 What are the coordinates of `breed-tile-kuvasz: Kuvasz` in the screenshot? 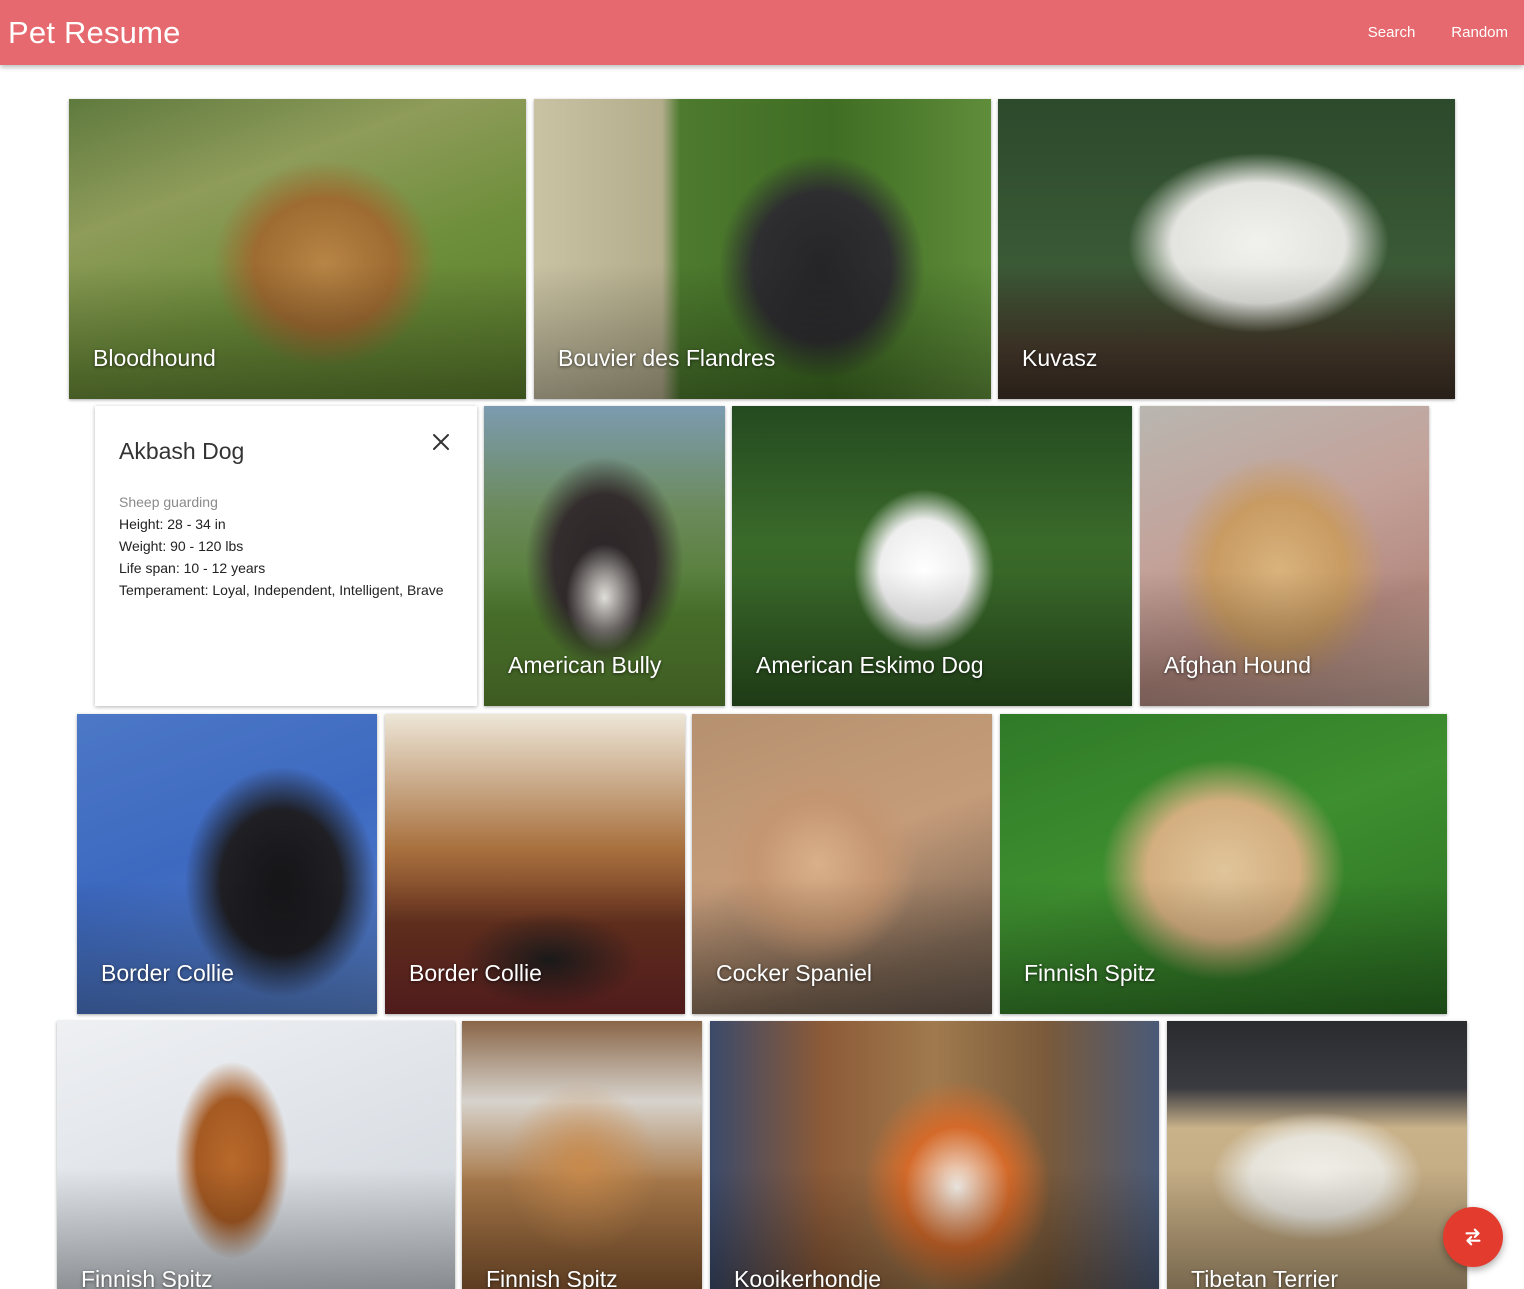 It's located at (1226, 249).